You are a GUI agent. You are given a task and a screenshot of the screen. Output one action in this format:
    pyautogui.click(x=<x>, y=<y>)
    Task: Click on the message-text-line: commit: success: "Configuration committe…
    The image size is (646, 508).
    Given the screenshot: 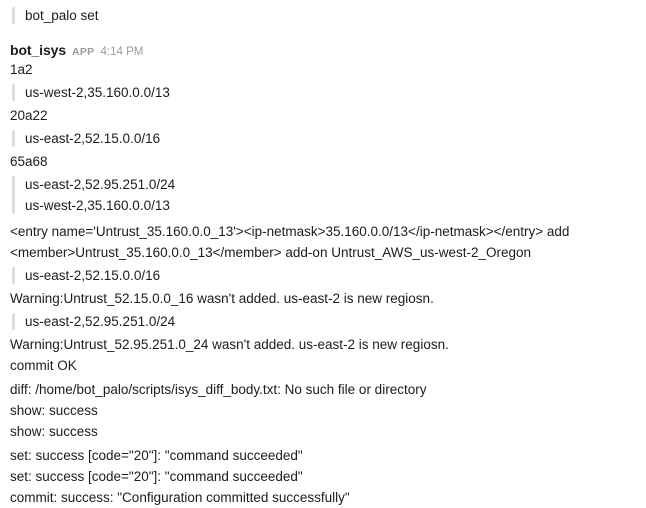 What is the action you would take?
    pyautogui.click(x=180, y=497)
    